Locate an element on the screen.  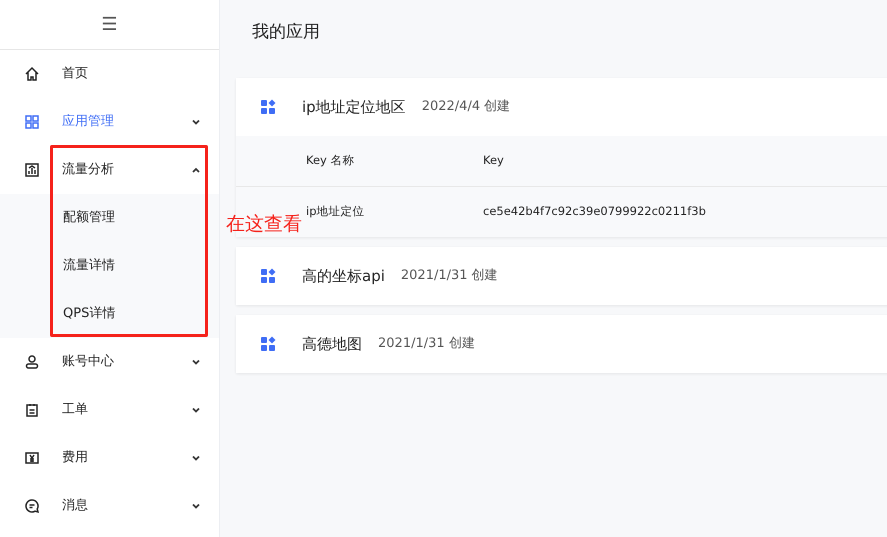
sidebar-item: 流量分析 is located at coordinates (109, 170).